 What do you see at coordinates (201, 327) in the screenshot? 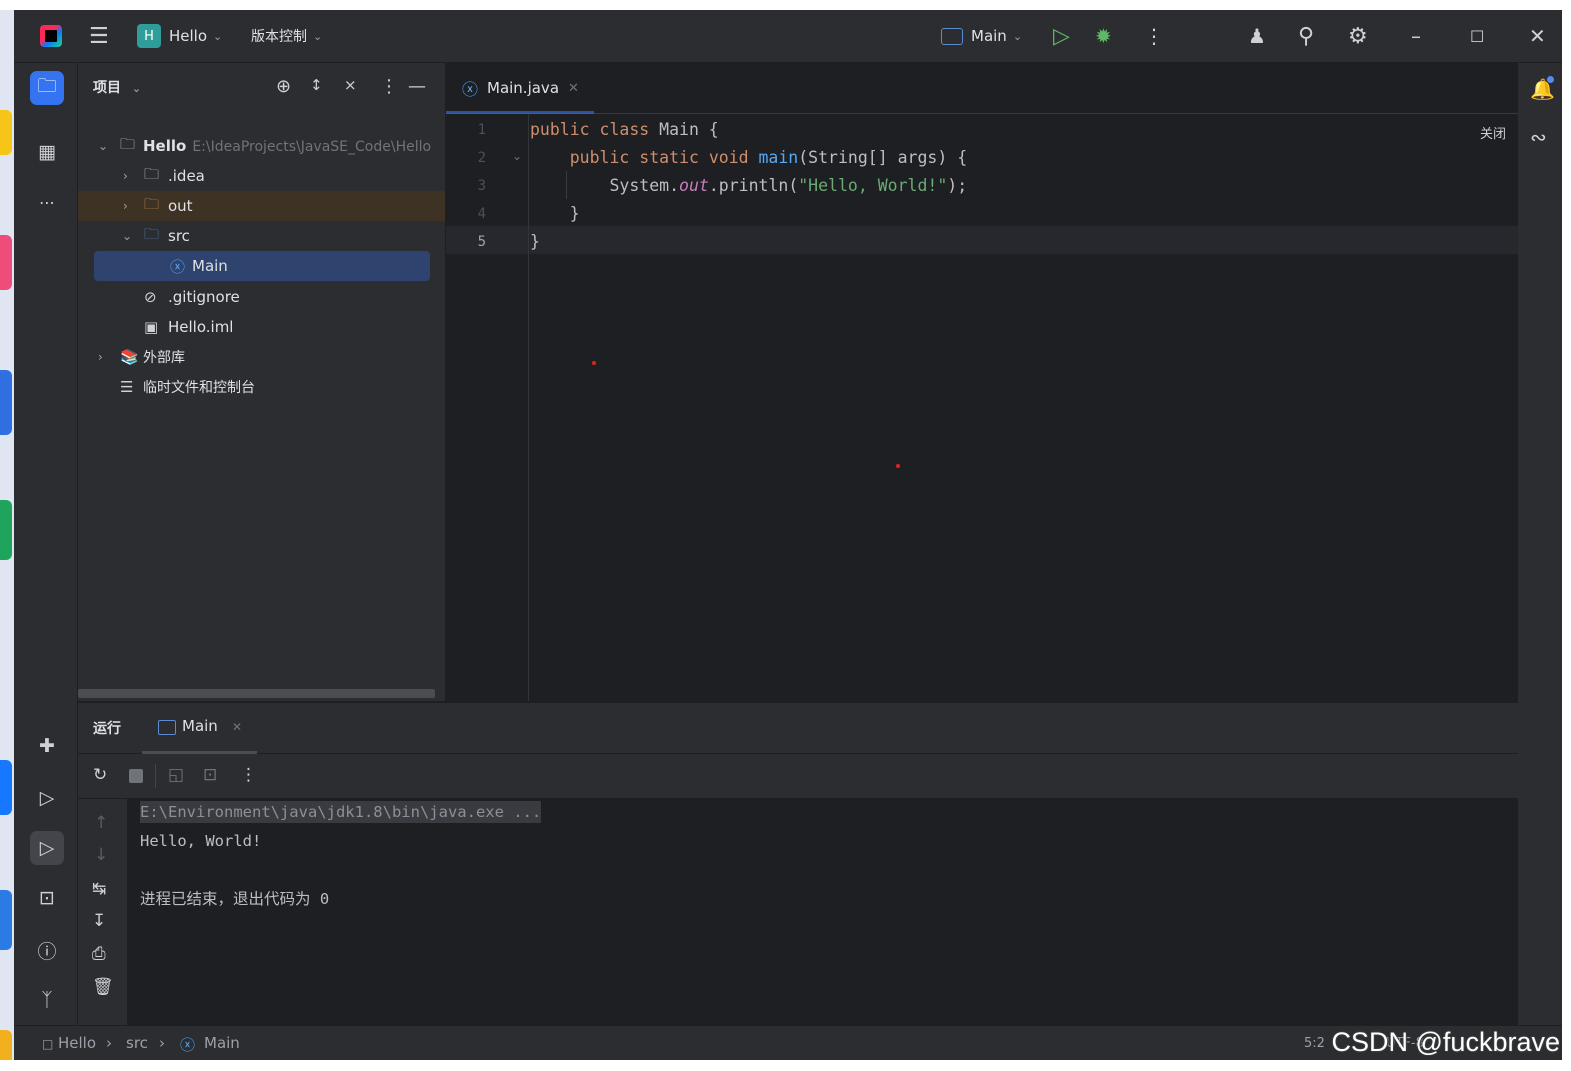
I see `tree-item-label: Hello.iml` at bounding box center [201, 327].